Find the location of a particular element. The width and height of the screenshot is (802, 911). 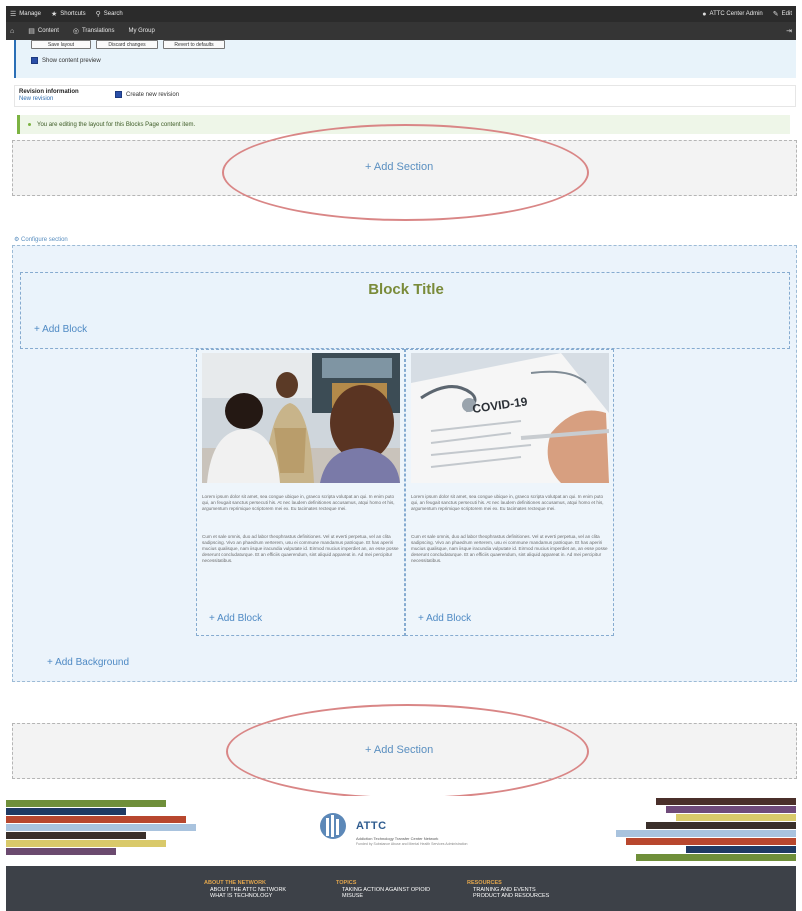

toolbar-user: ● ATTC Center Admin is located at coordinates (732, 14).